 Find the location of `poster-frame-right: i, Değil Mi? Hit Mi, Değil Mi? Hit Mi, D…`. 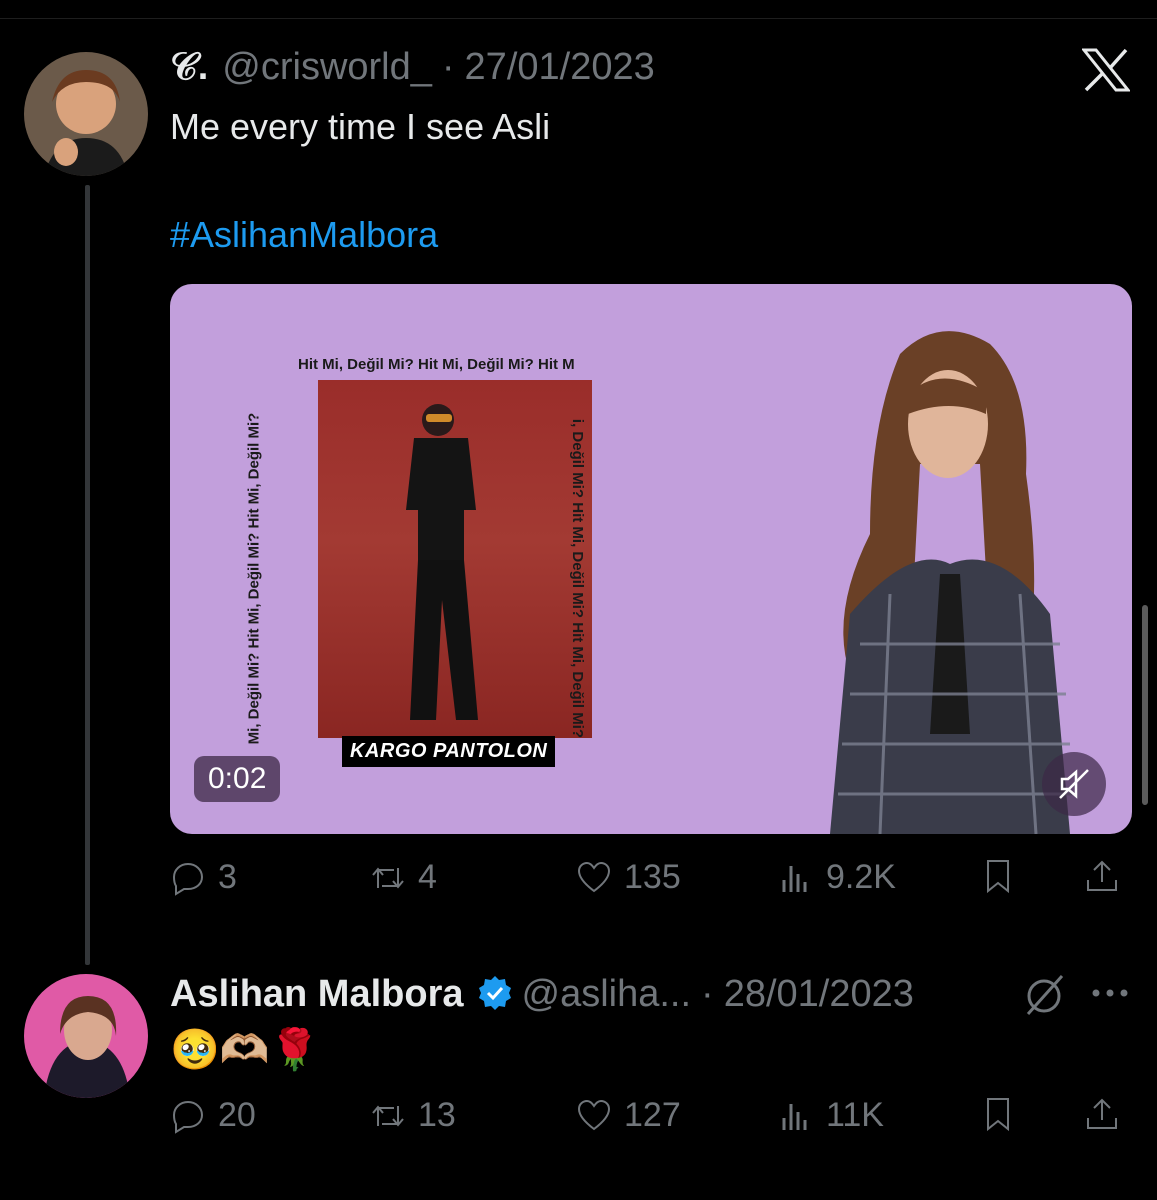

poster-frame-right: i, Değil Mi? Hit Mi, Değil Mi? Hit Mi, D… is located at coordinates (578, 578).